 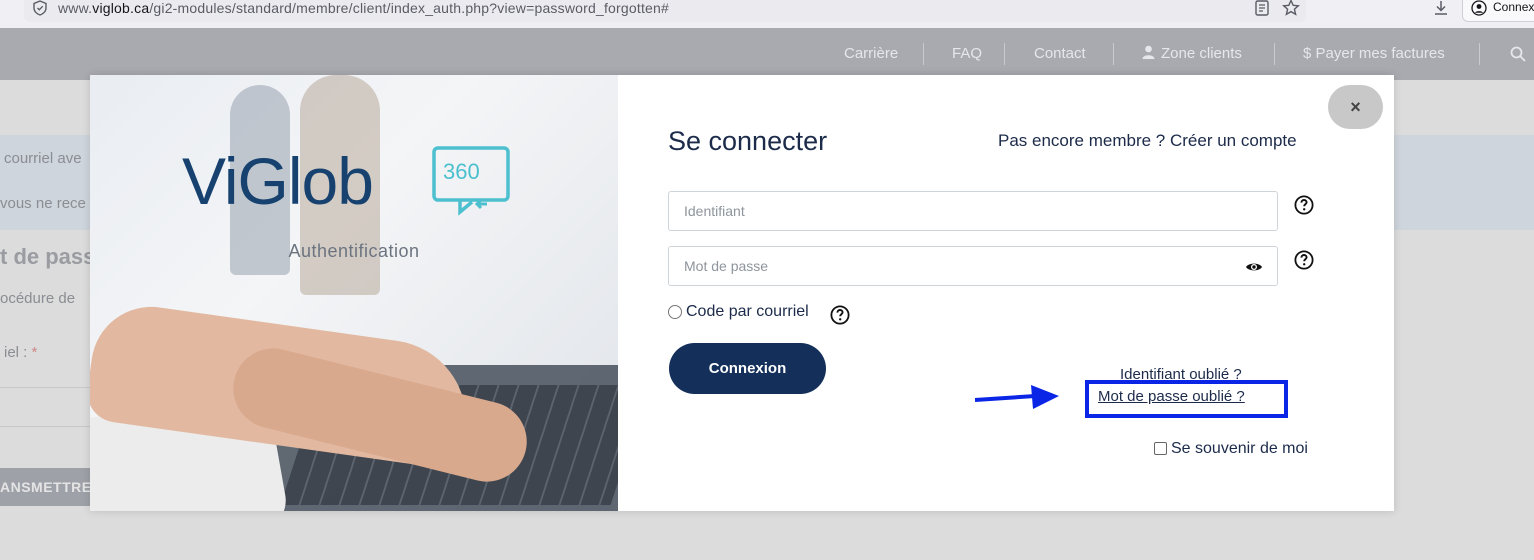 I want to click on password-field, so click(x=973, y=266).